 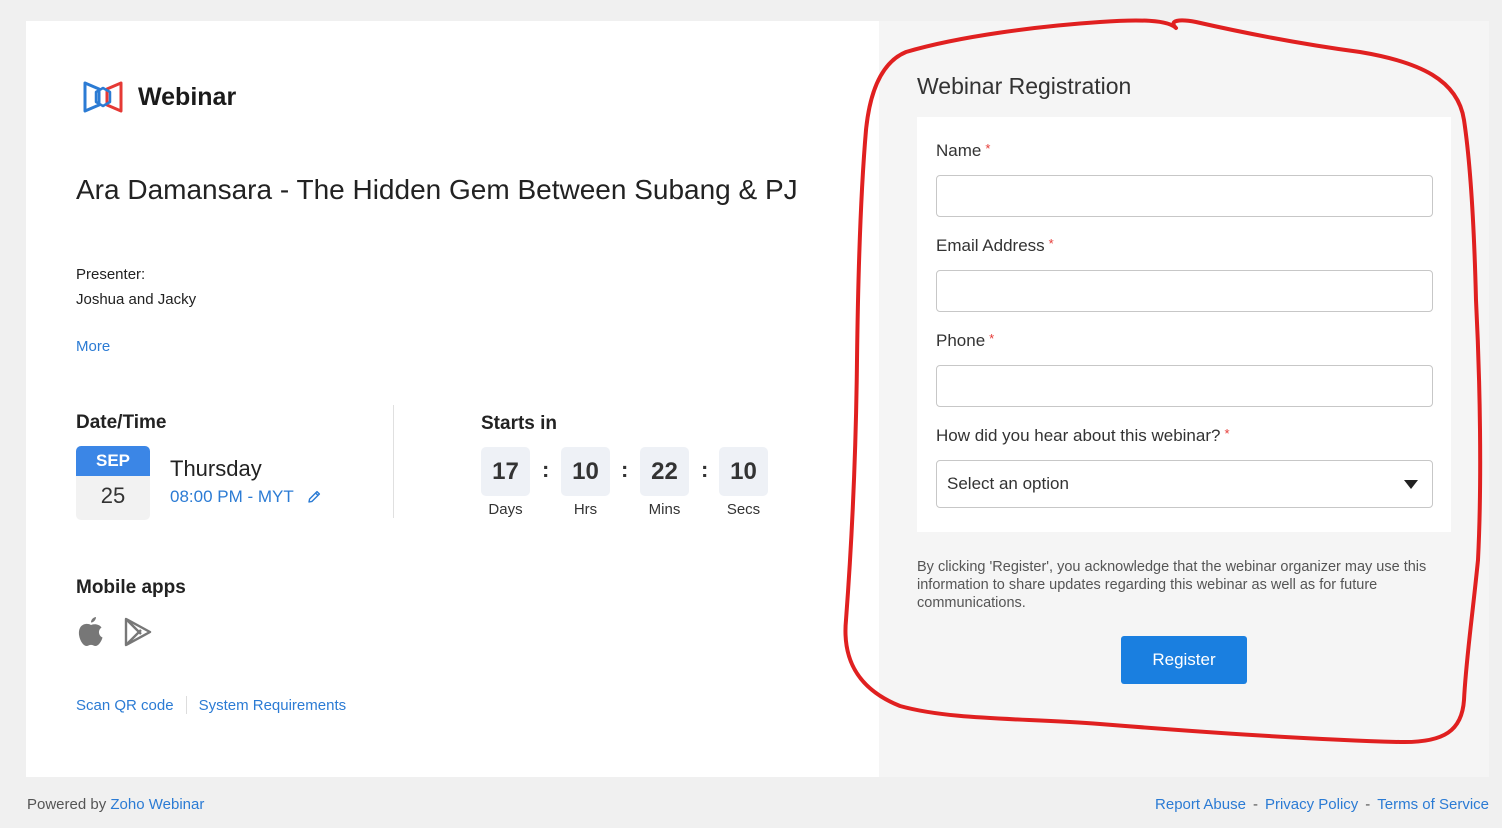 I want to click on datetime-label: Date/Time, so click(x=121, y=422).